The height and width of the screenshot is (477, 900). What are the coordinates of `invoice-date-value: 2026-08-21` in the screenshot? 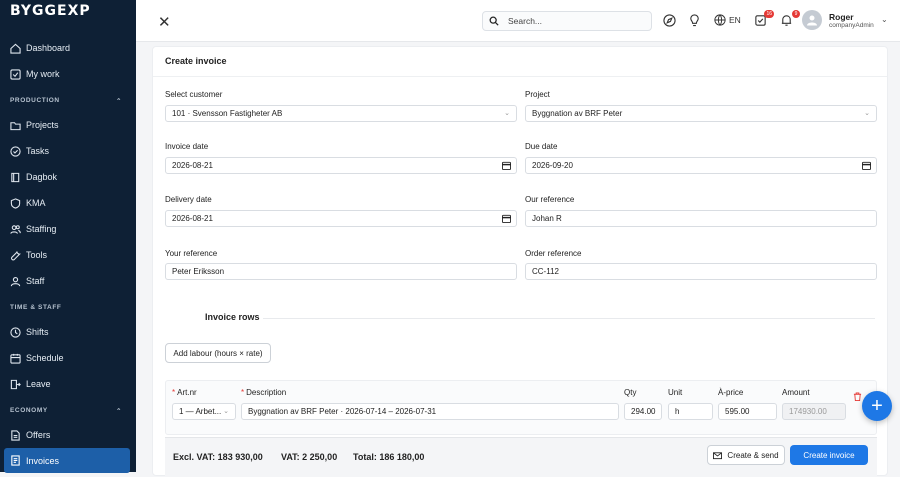 It's located at (192, 165).